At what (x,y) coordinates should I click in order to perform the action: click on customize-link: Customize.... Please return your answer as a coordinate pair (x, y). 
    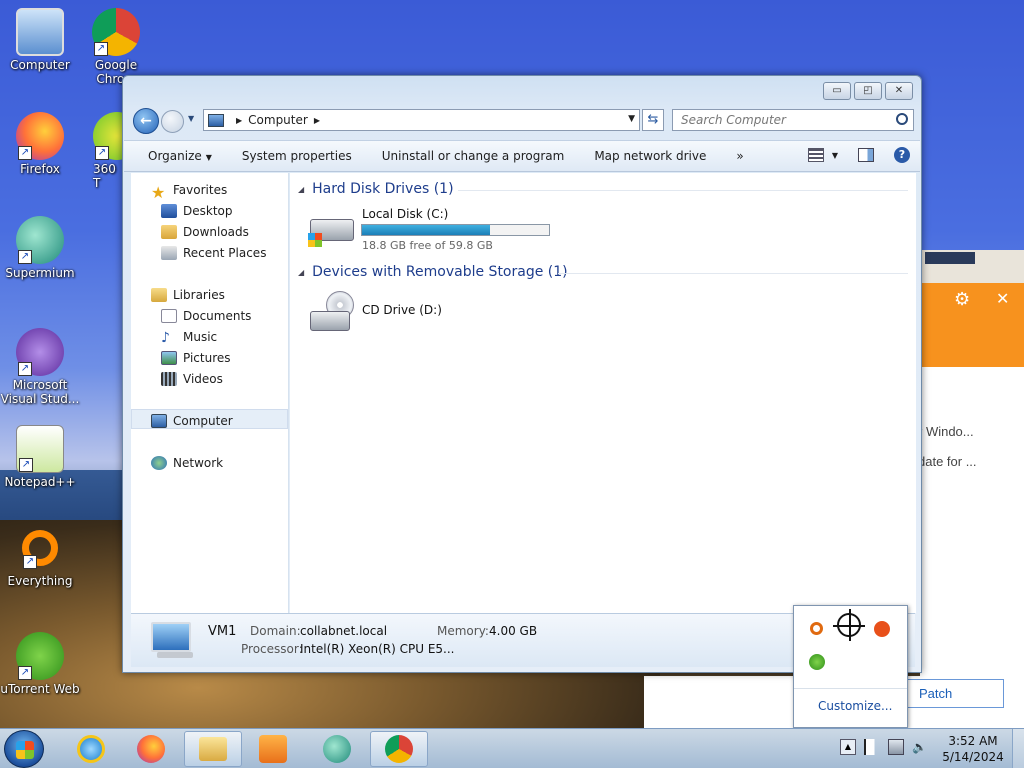
    Looking at the image, I should click on (855, 706).